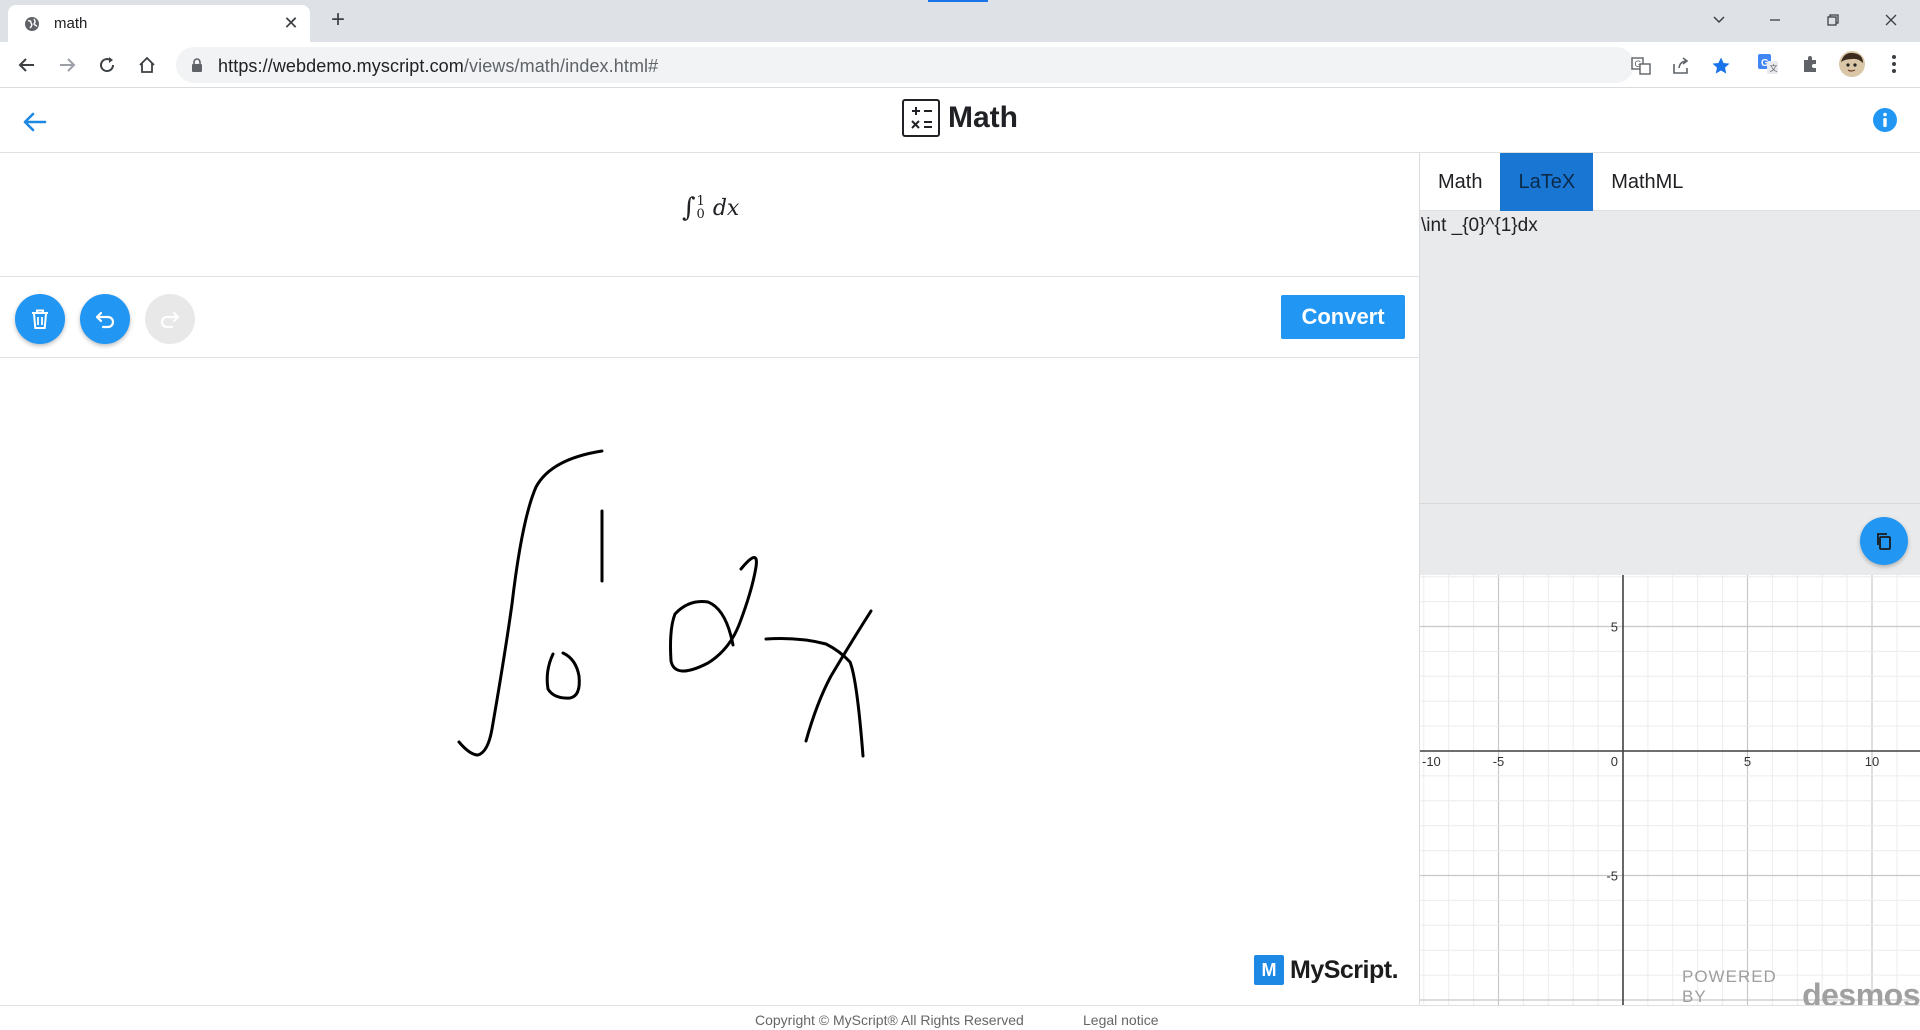 The height and width of the screenshot is (1030, 1920). What do you see at coordinates (1775, 20) in the screenshot?
I see `minimize-icon` at bounding box center [1775, 20].